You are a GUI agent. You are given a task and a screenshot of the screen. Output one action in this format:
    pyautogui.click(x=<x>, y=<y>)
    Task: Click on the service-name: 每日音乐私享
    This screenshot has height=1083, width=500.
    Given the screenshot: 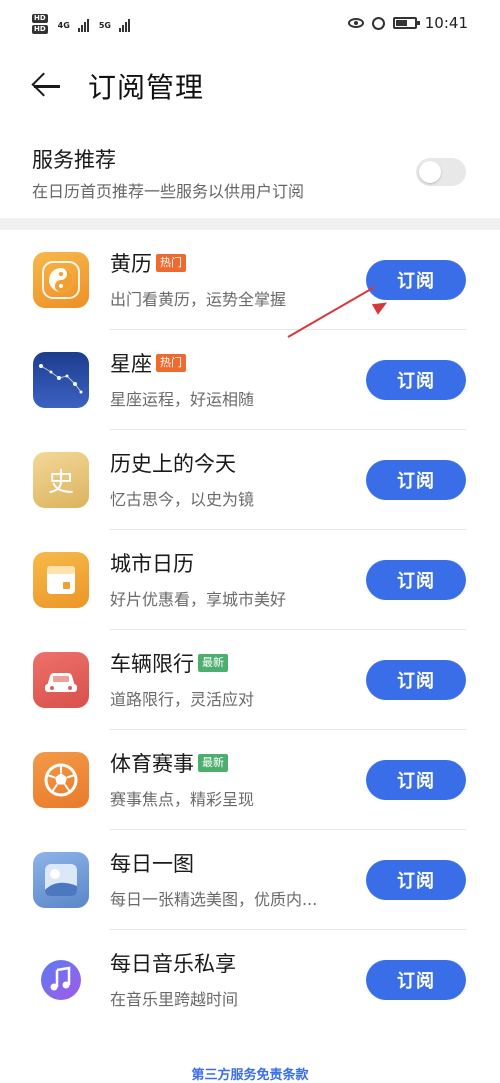 What is the action you would take?
    pyautogui.click(x=173, y=964)
    